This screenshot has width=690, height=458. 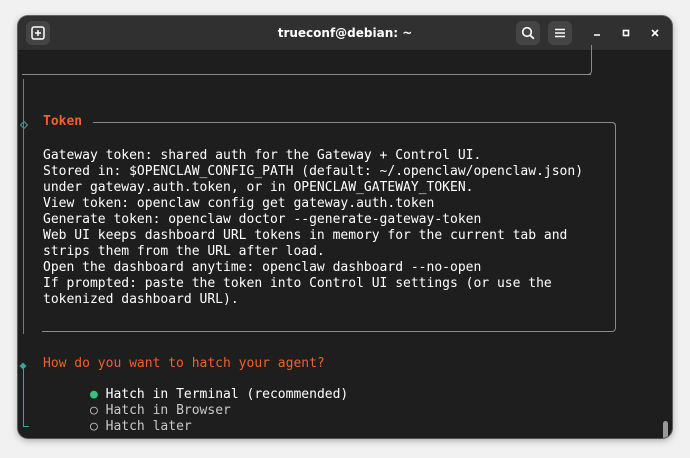 I want to click on close-icon, so click(x=655, y=33).